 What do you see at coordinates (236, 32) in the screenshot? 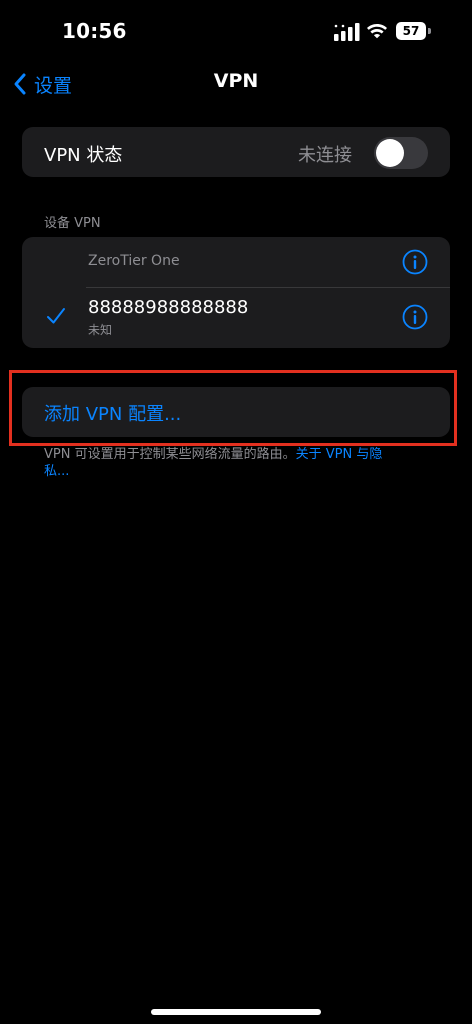
I see `status-bar: 10:56 57` at bounding box center [236, 32].